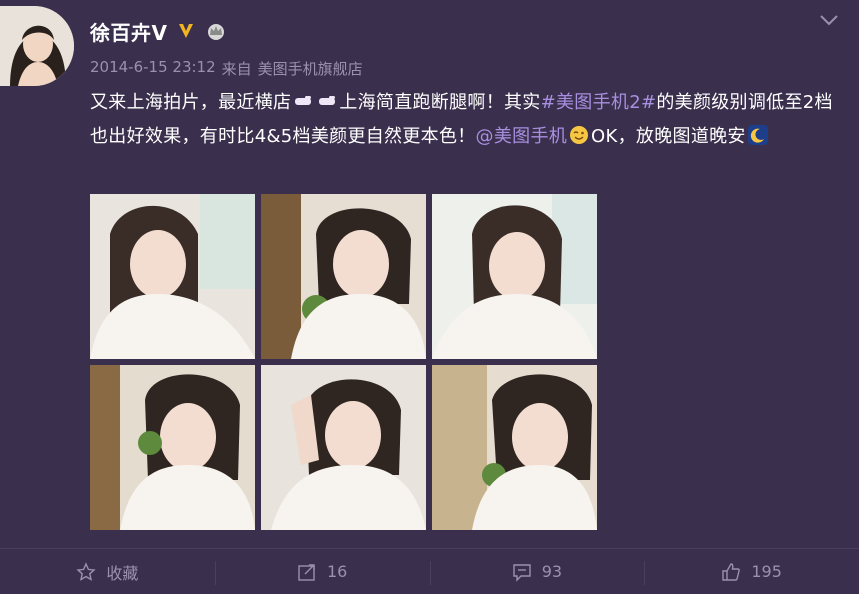 This screenshot has width=859, height=594. I want to click on author-row: 徐百卉V, so click(158, 31).